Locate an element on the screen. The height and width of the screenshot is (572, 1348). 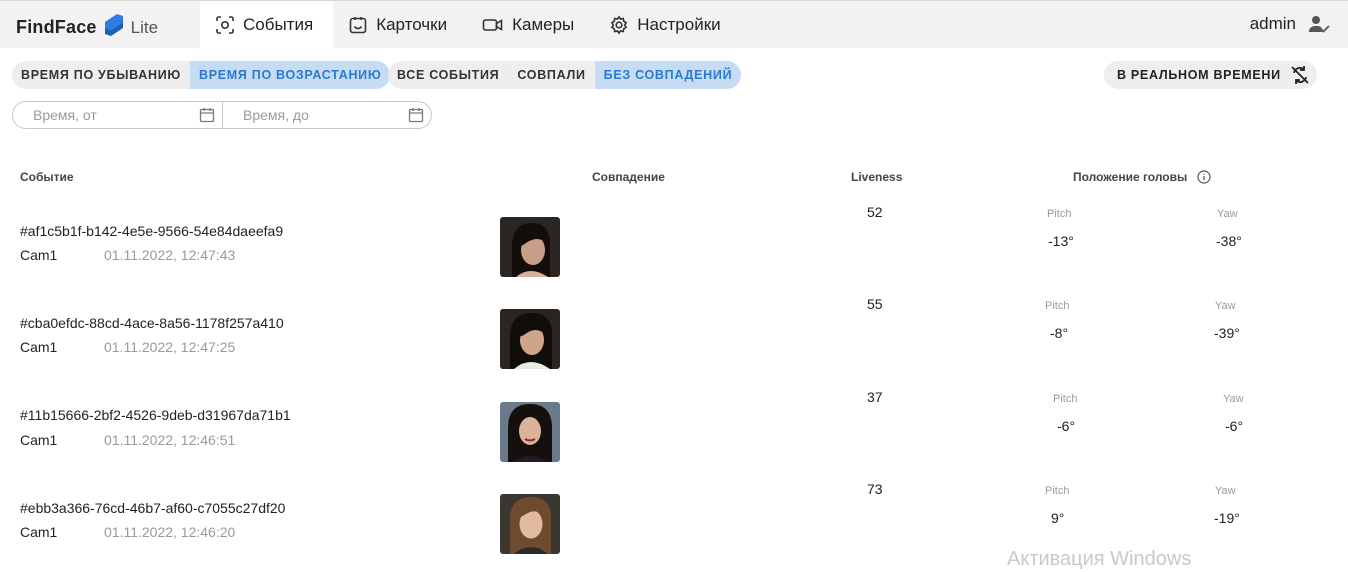
head-pose-header-label: Положение головы is located at coordinates (1130, 177).